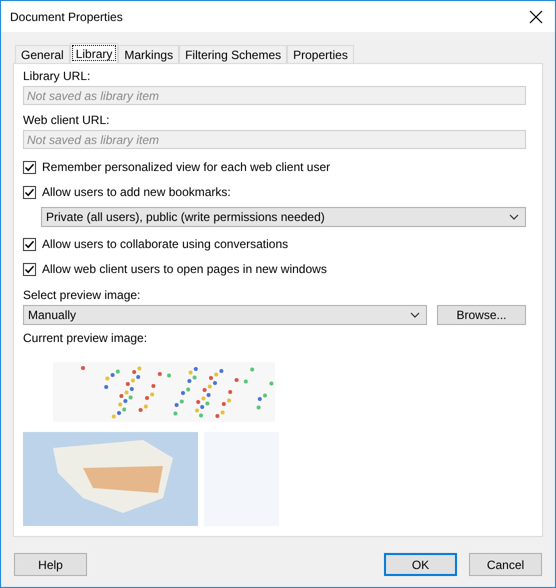 Image resolution: width=556 pixels, height=588 pixels. Describe the element at coordinates (225, 315) in the screenshot. I see `preview-image-dropdown: Manually` at that location.